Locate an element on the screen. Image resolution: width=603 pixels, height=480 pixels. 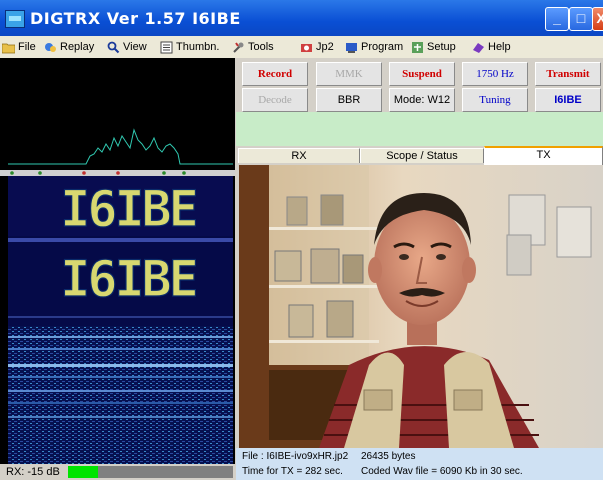
menu-program-label: Program is located at coordinates (382, 47).